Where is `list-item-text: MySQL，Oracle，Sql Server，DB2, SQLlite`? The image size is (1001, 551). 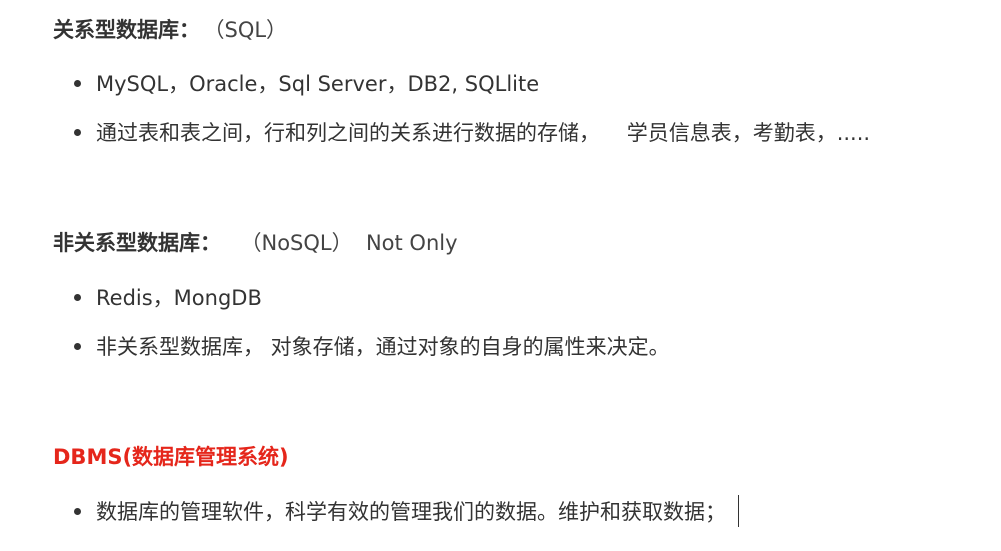 list-item-text: MySQL，Oracle，Sql Server，DB2, SQLlite is located at coordinates (318, 84).